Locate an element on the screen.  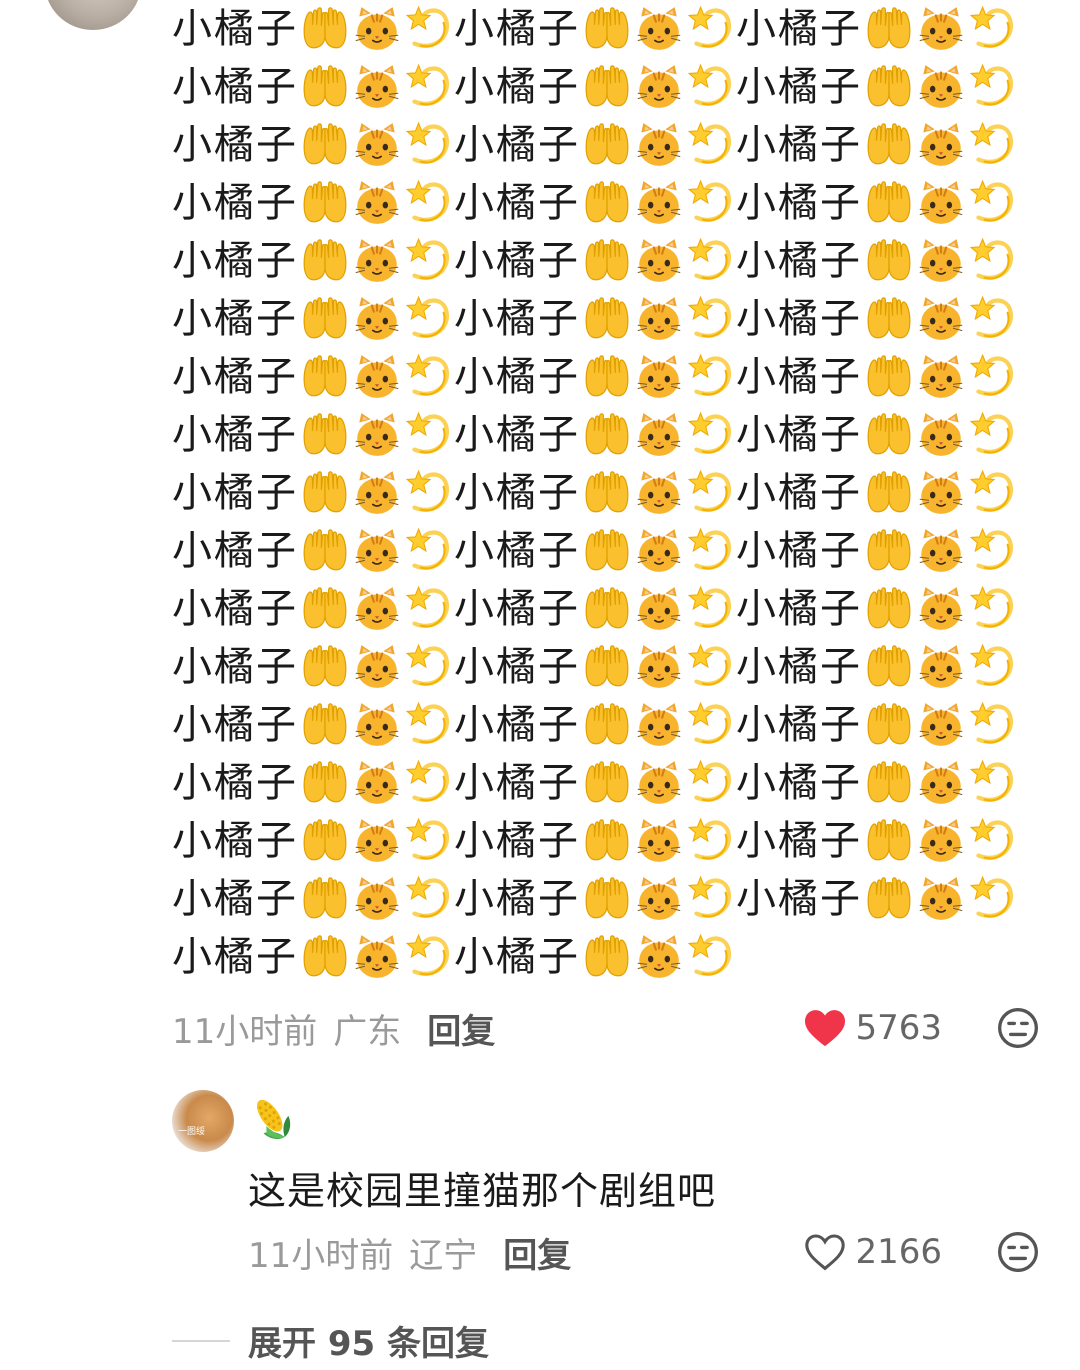
expand-replies-button: 展开 95 条回复 is located at coordinates (330, 1340).